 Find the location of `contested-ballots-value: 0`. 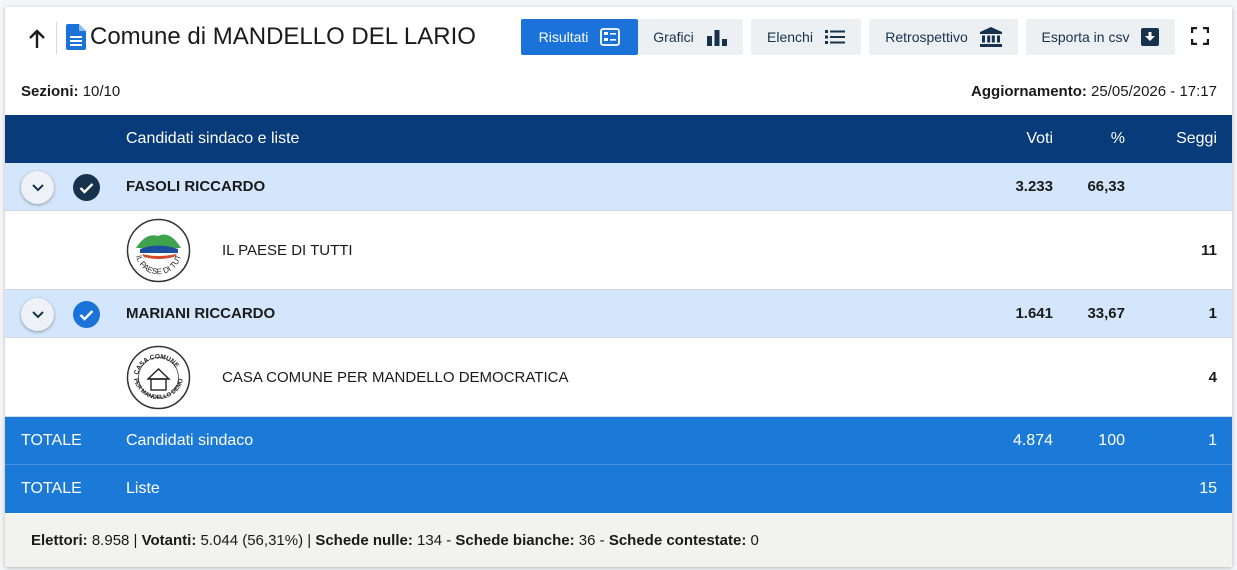

contested-ballots-value: 0 is located at coordinates (754, 540).